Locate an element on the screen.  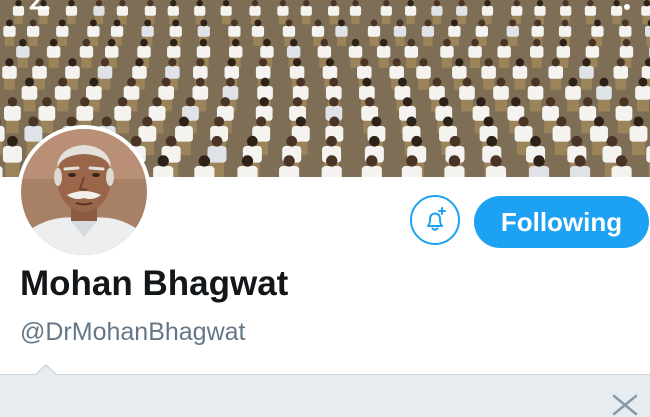
panel-caret-fill is located at coordinates (46, 371).